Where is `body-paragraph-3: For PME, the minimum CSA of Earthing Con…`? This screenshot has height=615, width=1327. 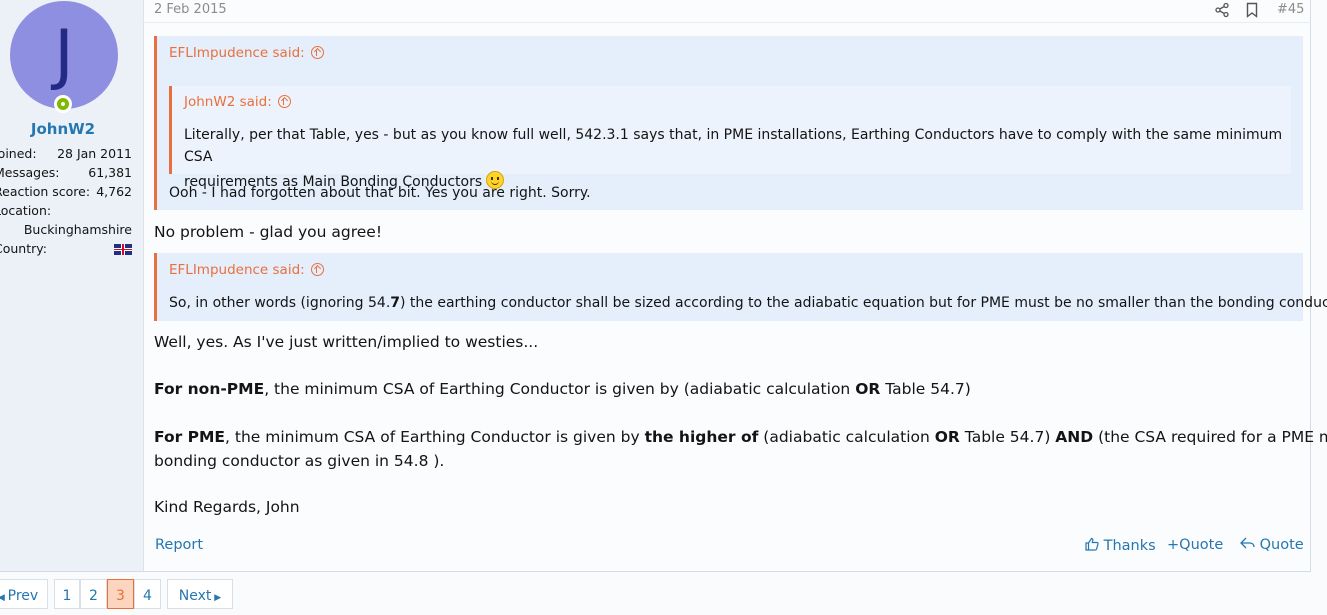 body-paragraph-3: For PME, the minimum CSA of Earthing Con… is located at coordinates (740, 449).